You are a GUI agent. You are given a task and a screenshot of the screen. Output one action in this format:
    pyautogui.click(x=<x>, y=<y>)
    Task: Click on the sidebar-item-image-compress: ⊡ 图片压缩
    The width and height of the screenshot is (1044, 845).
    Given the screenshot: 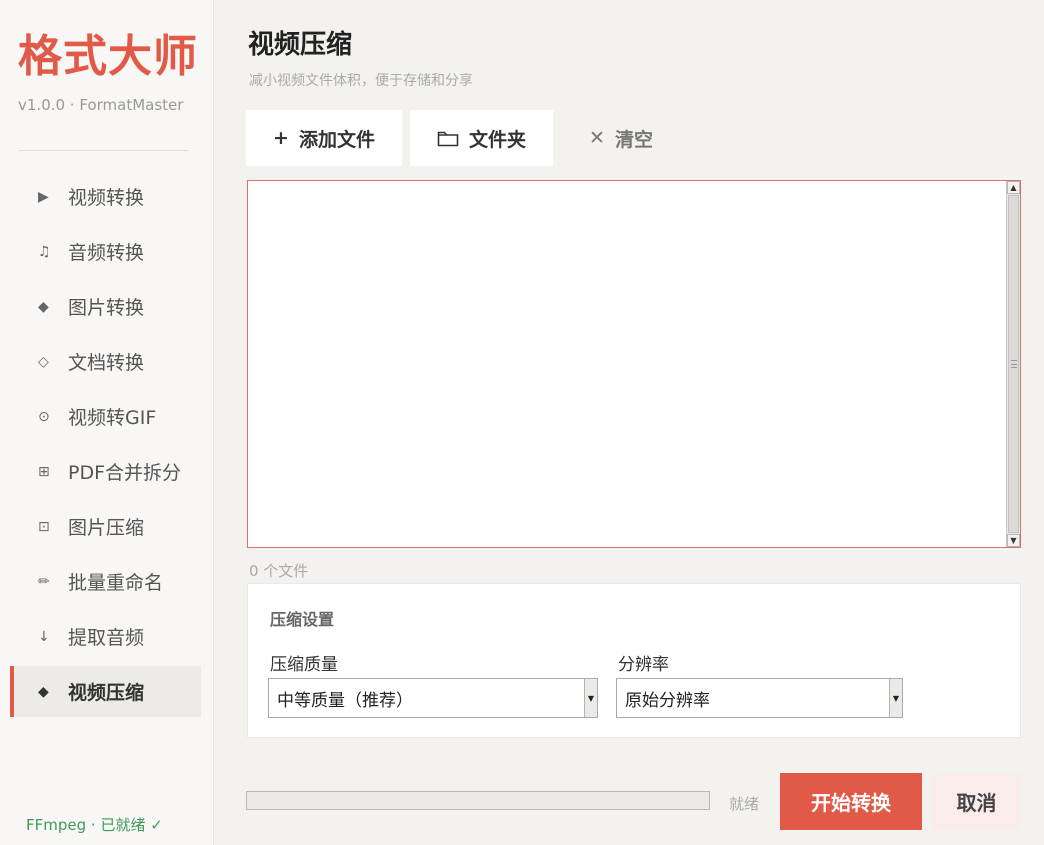 What is the action you would take?
    pyautogui.click(x=105, y=526)
    